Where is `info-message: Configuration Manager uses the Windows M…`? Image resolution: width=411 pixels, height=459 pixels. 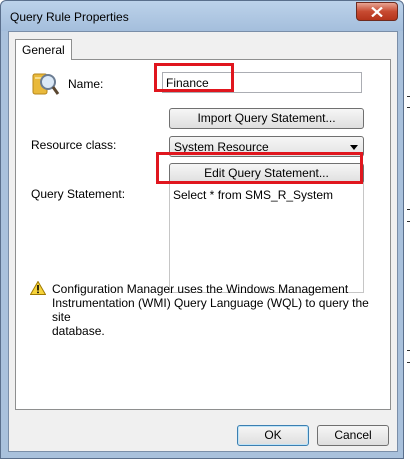 info-message: Configuration Manager uses the Windows M… is located at coordinates (219, 310).